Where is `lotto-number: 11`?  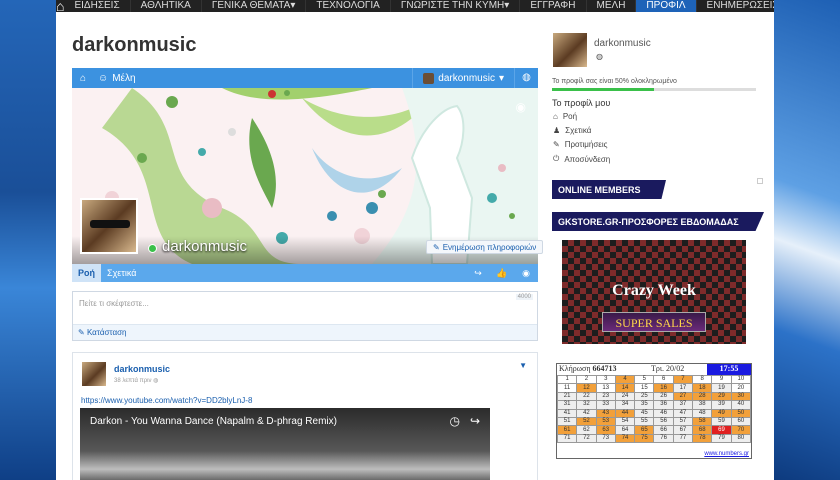
lotto-number: 11 is located at coordinates (567, 388).